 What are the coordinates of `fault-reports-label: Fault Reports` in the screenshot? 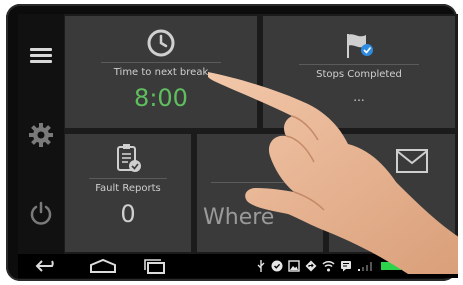 It's located at (128, 188).